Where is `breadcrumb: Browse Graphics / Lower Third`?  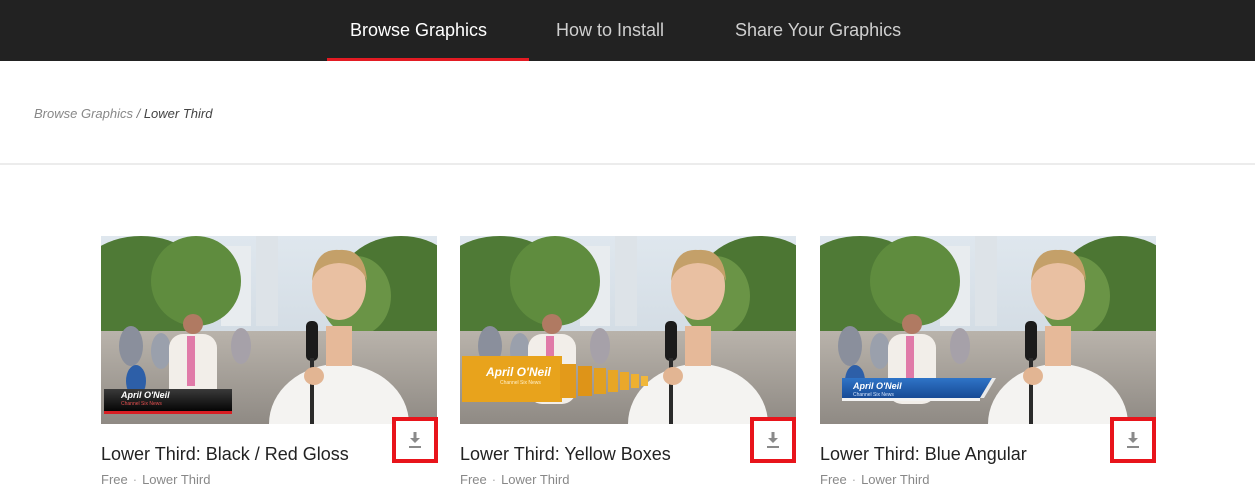
breadcrumb: Browse Graphics / Lower Third is located at coordinates (123, 113).